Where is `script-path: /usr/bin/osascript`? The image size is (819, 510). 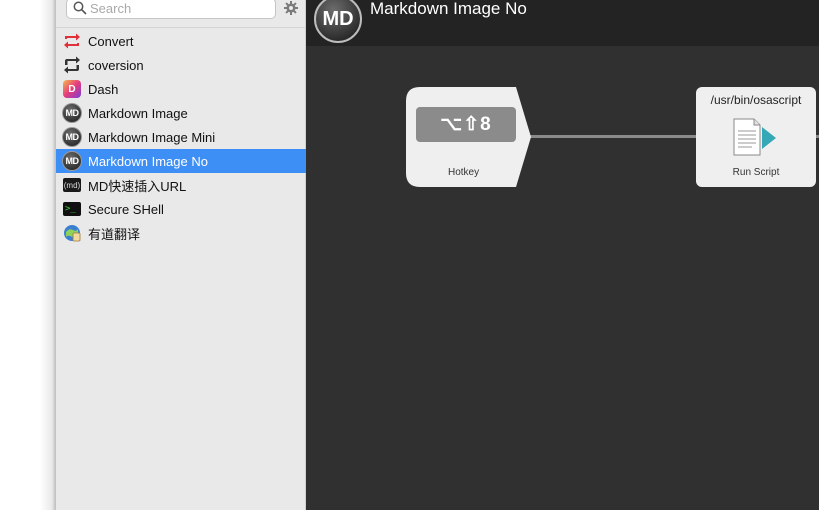 script-path: /usr/bin/osascript is located at coordinates (756, 100).